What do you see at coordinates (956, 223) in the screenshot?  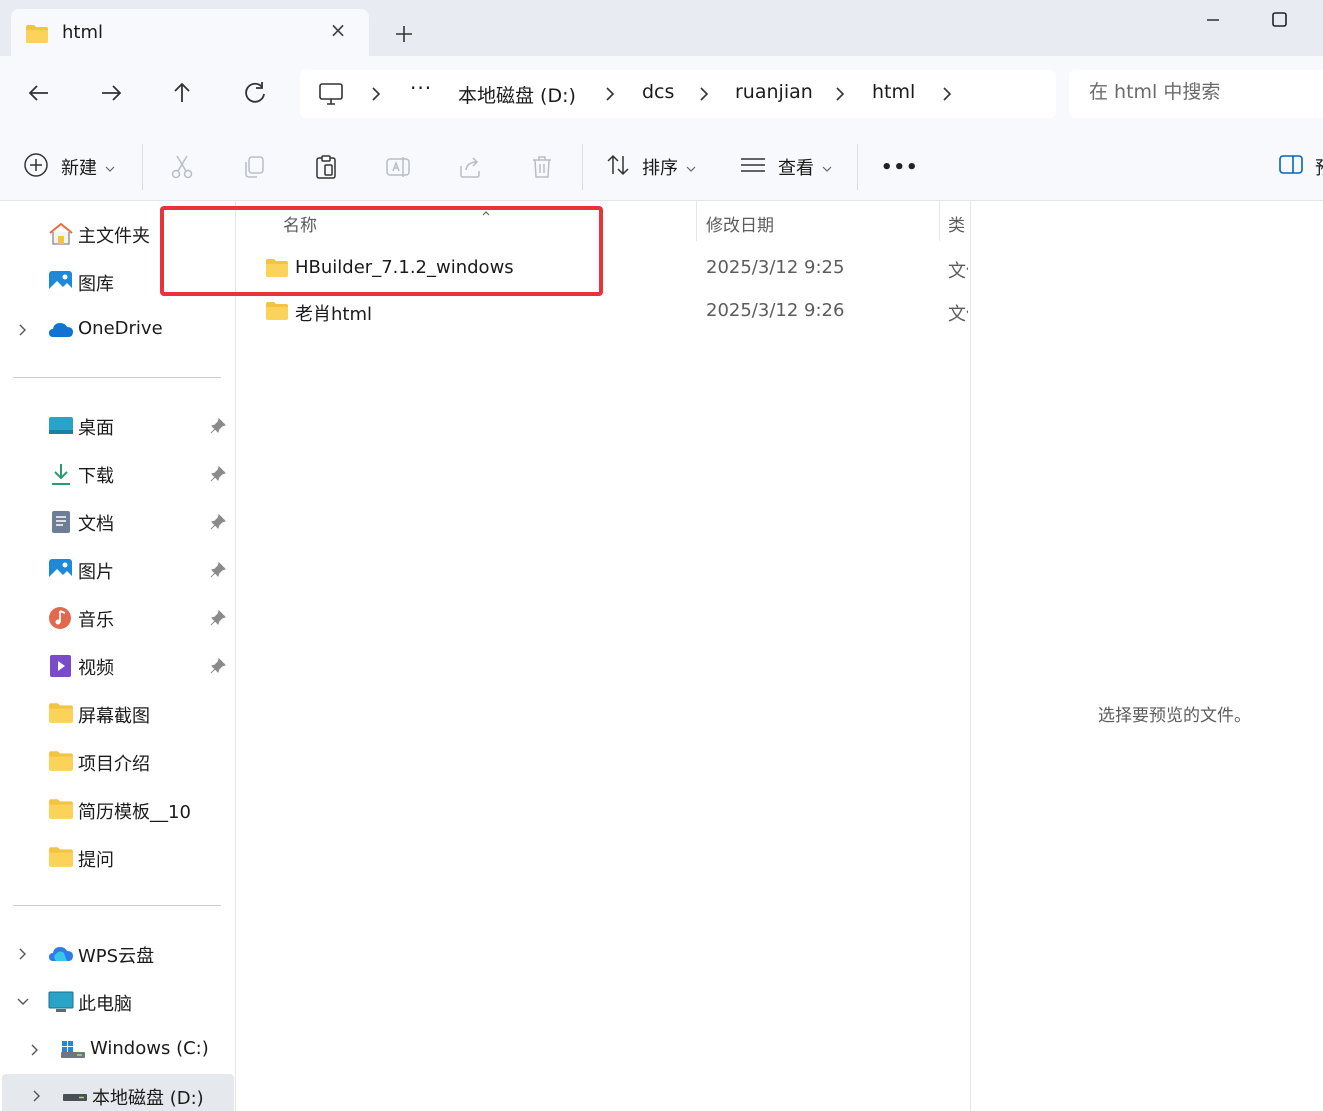 I see `column-header-type: 类` at bounding box center [956, 223].